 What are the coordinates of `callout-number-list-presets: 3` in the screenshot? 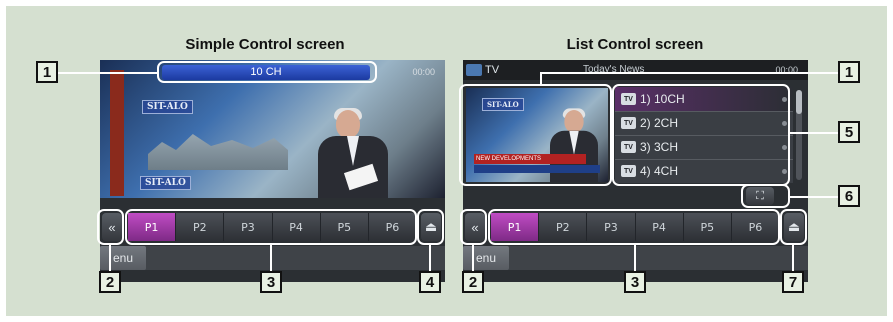 It's located at (635, 282).